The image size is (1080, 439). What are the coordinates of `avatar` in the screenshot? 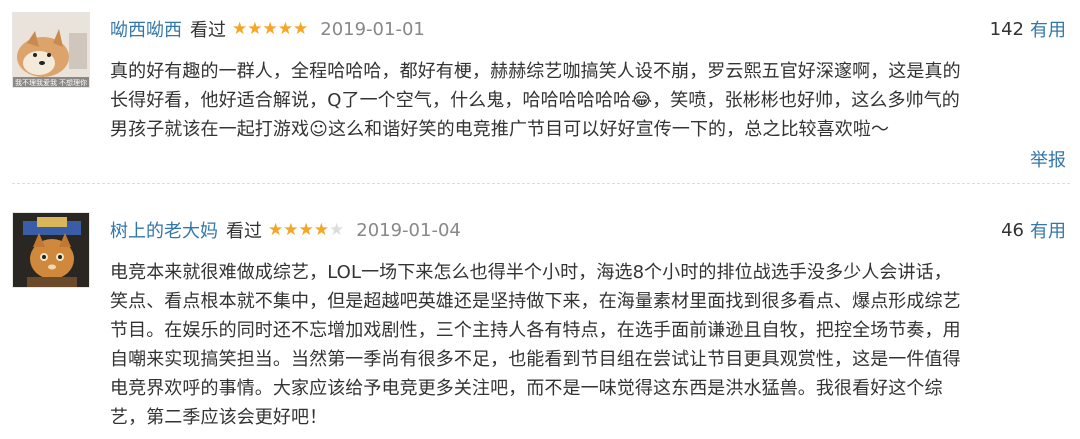 It's located at (51, 250).